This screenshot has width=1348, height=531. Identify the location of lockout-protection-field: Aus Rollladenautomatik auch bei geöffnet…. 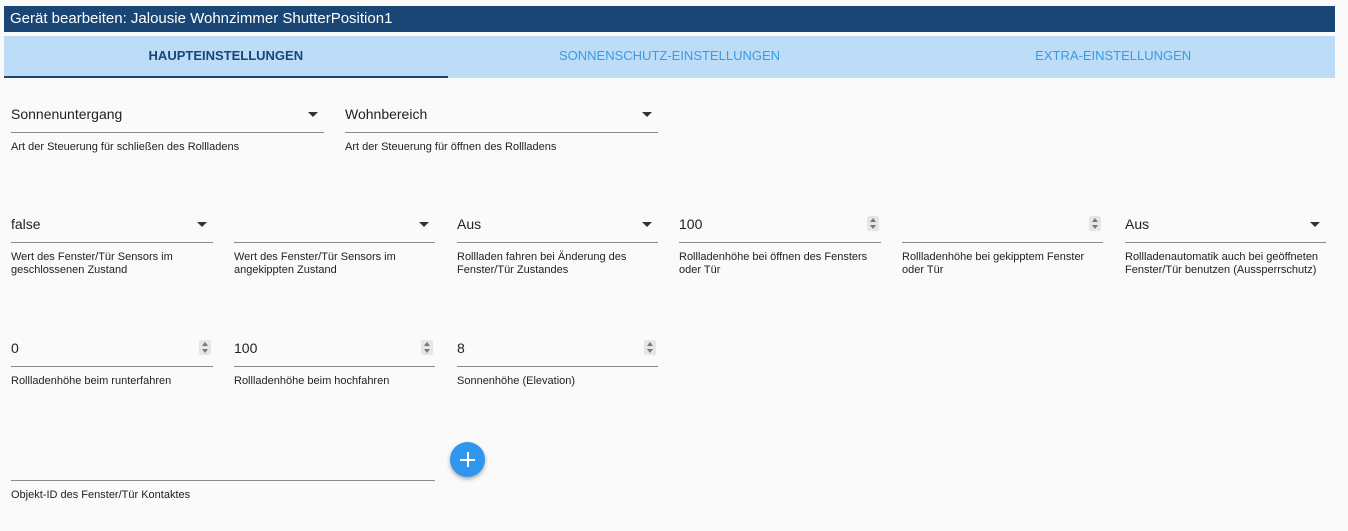
(1225, 243).